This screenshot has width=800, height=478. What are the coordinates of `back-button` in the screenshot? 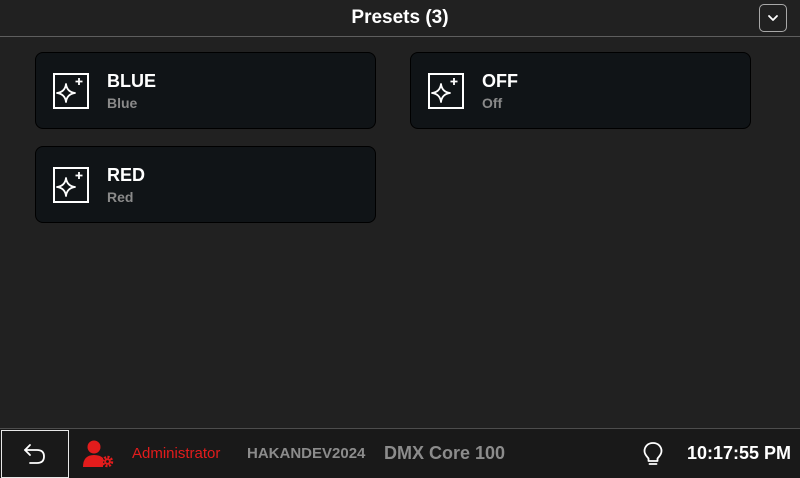 It's located at (35, 454).